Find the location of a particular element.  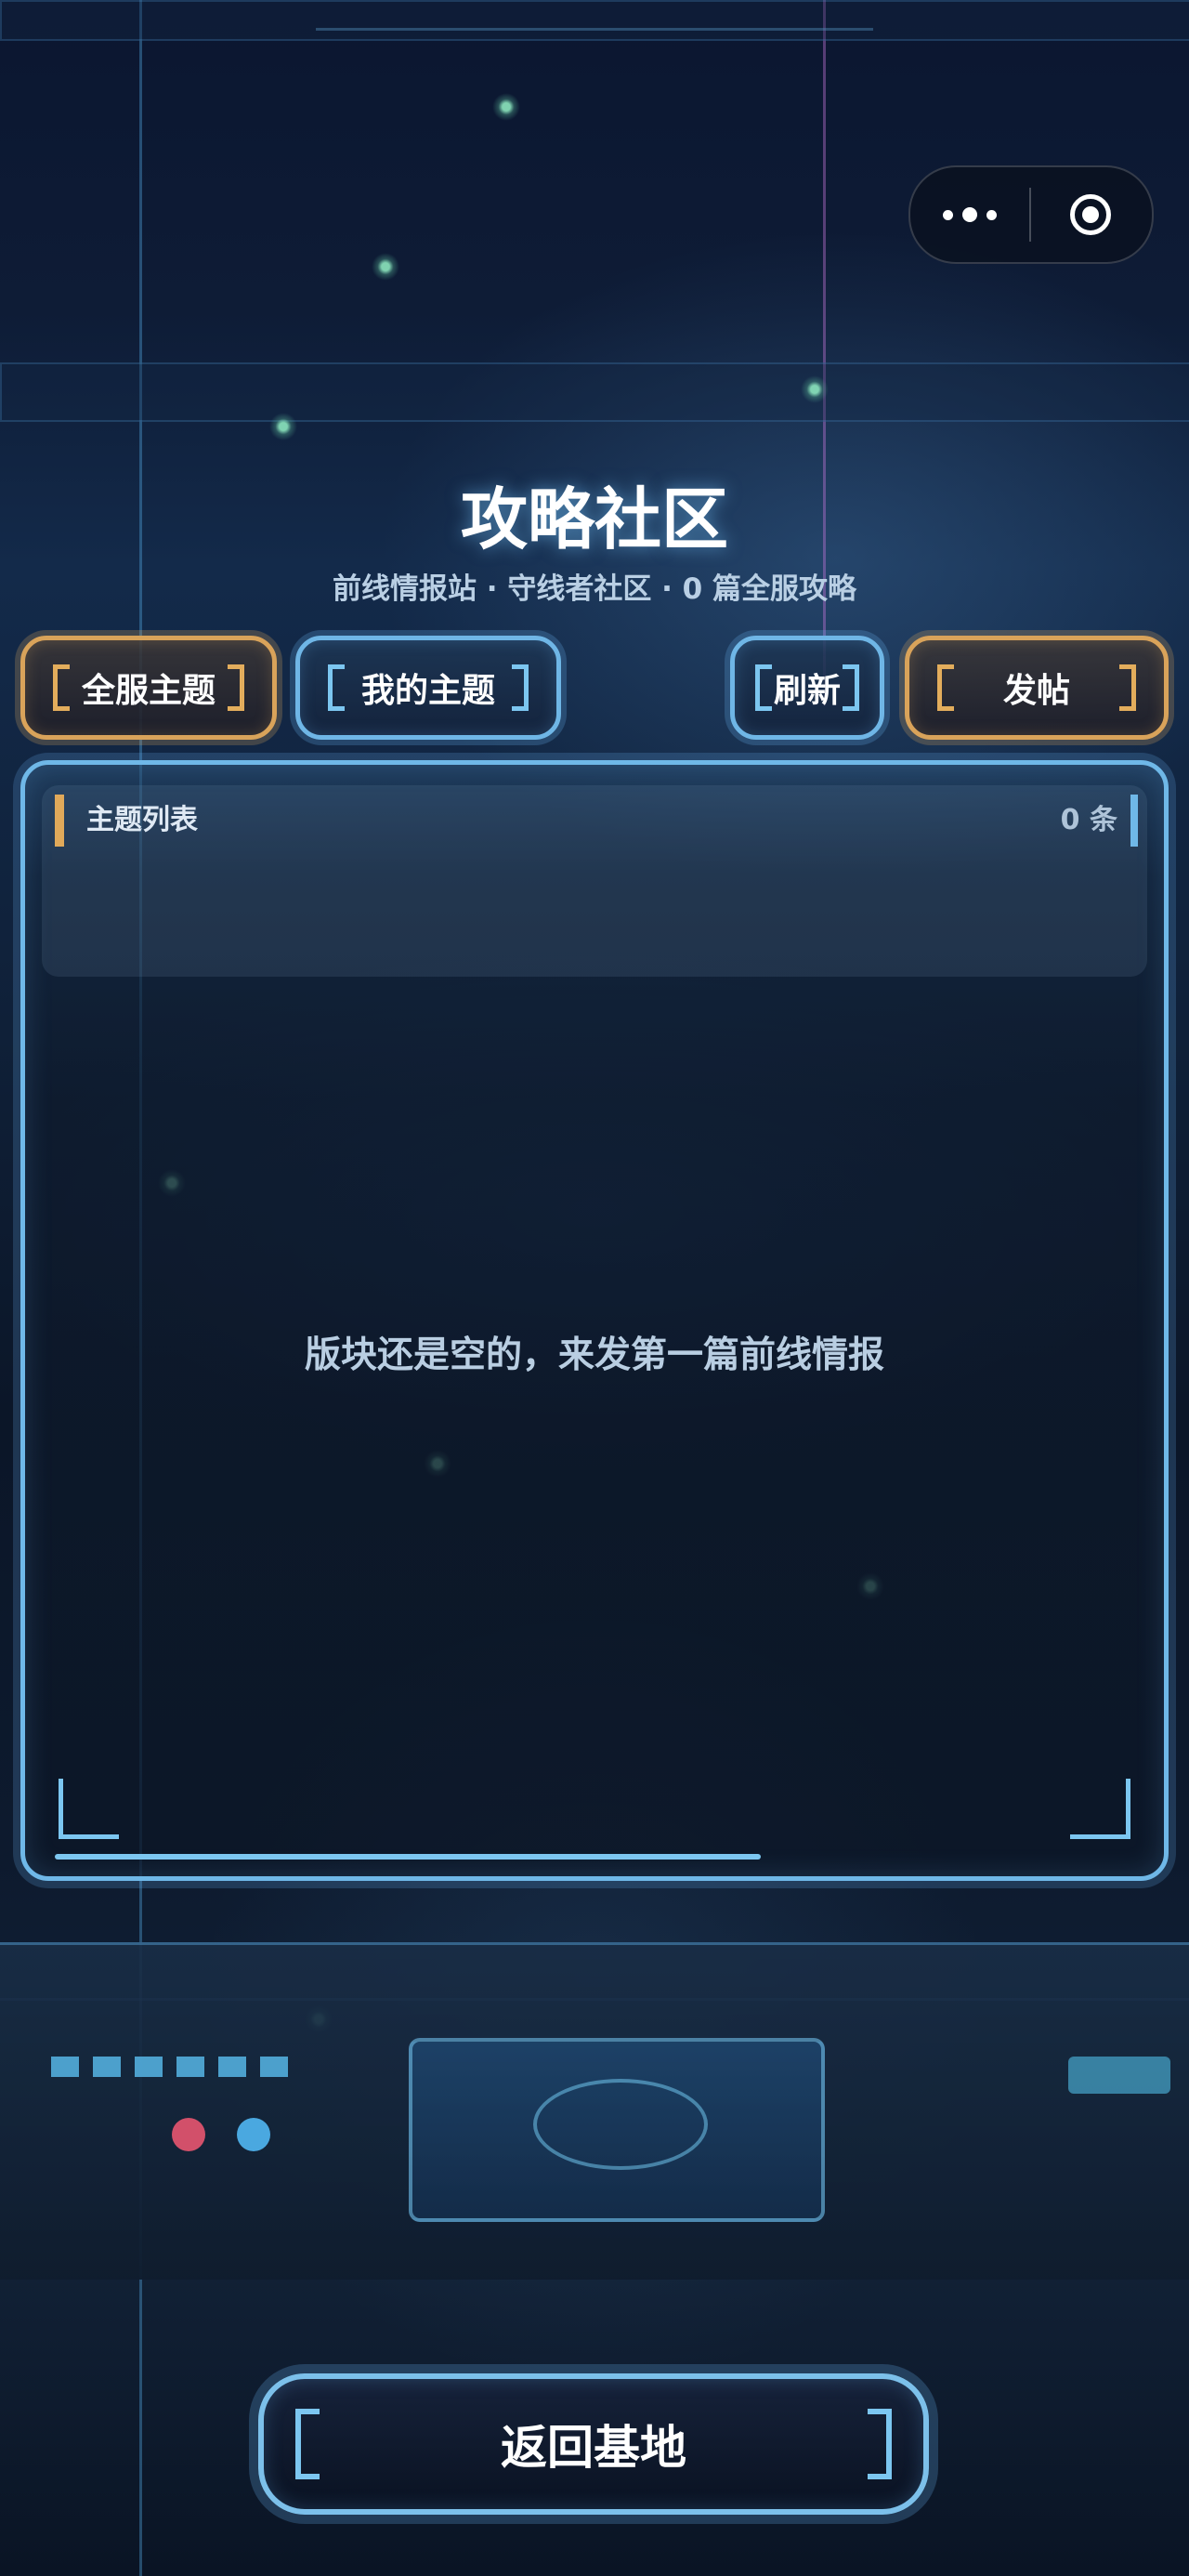

refresh-label: 刷新 is located at coordinates (807, 691).